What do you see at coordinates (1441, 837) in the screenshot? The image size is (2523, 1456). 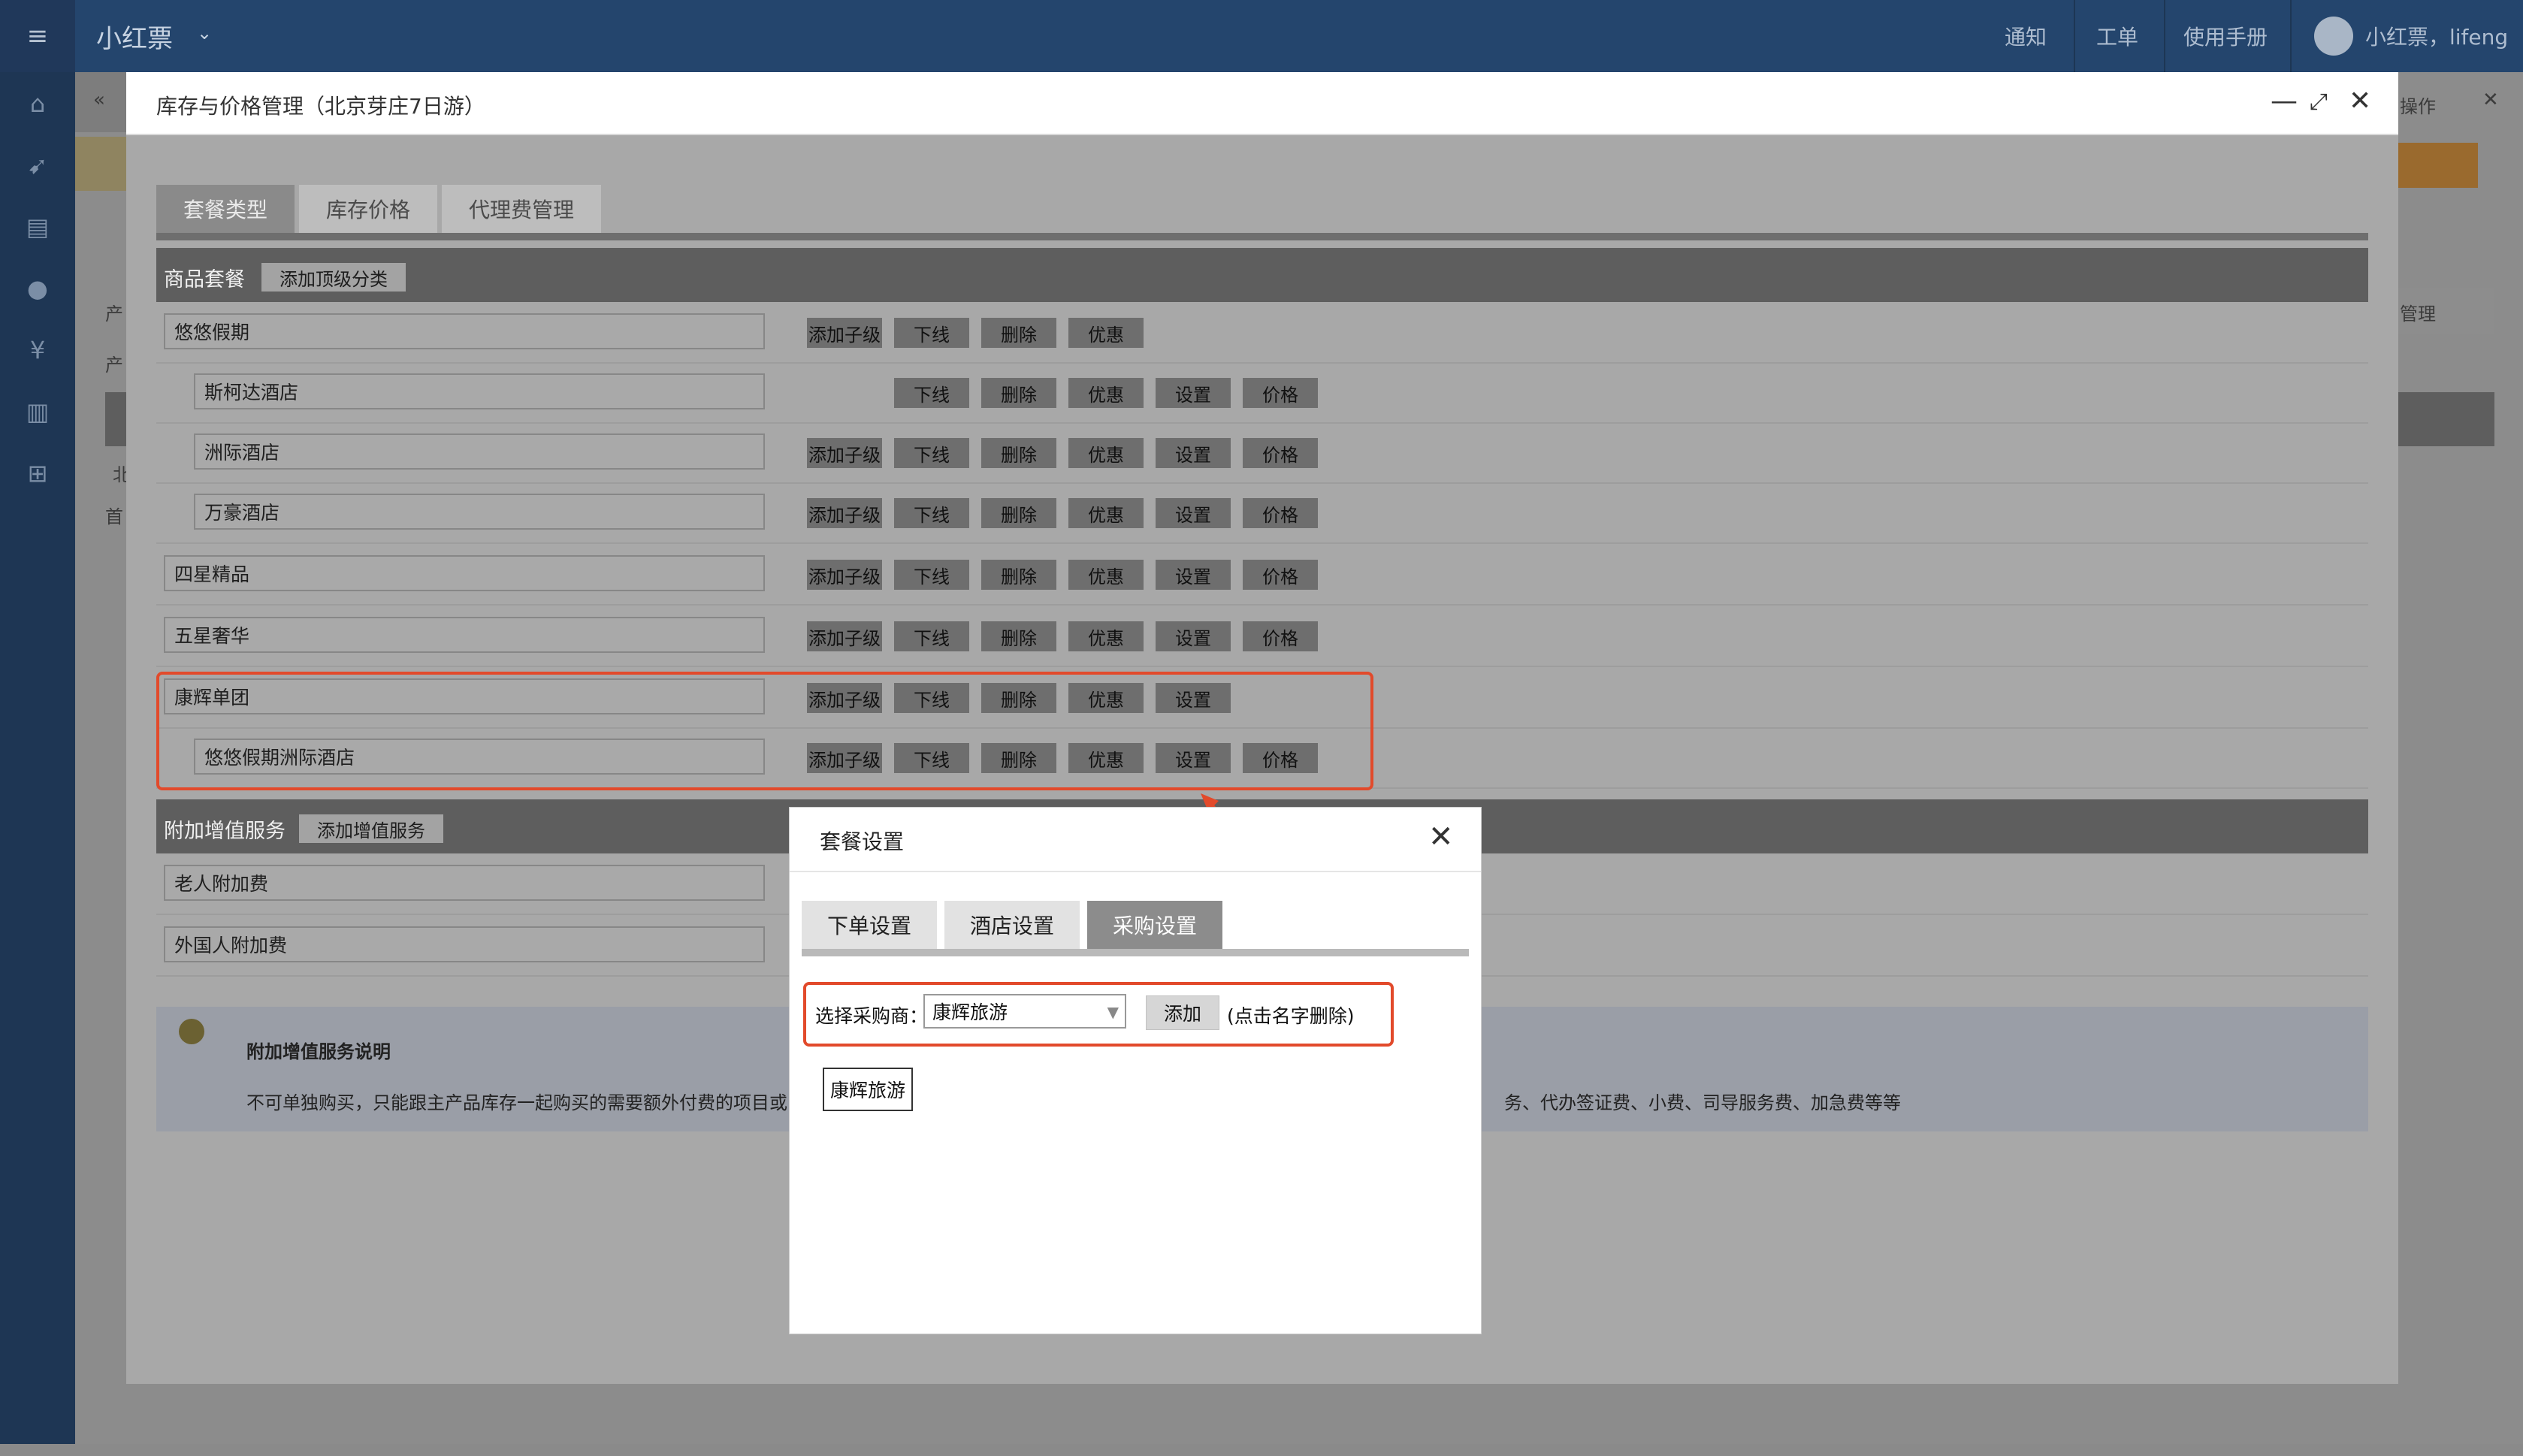 I see `close-icon: ✕` at bounding box center [1441, 837].